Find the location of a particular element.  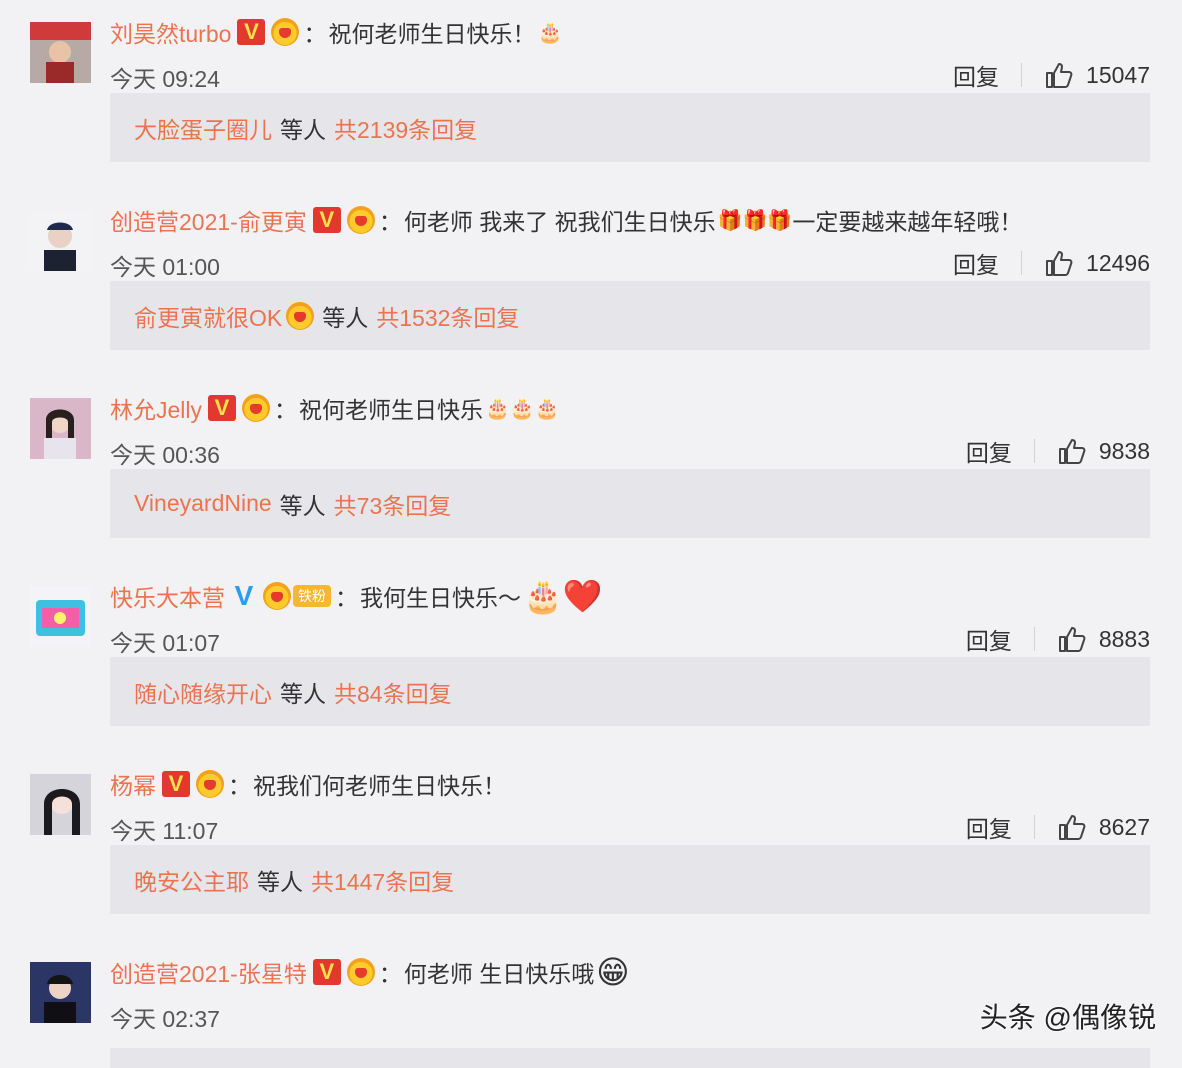

sub-reply-user: 大脸蛋子圈儿 is located at coordinates (203, 128).